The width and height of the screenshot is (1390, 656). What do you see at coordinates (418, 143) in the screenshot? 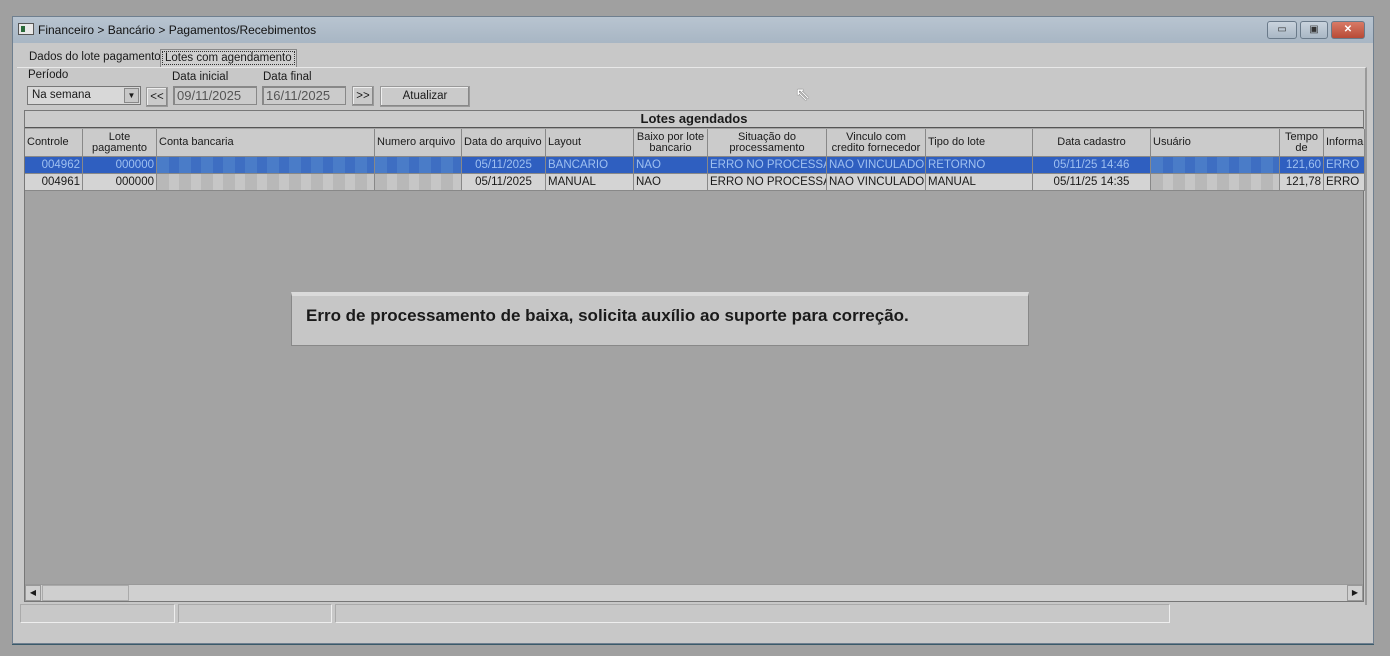
I see `column-header: Numero arquivo` at bounding box center [418, 143].